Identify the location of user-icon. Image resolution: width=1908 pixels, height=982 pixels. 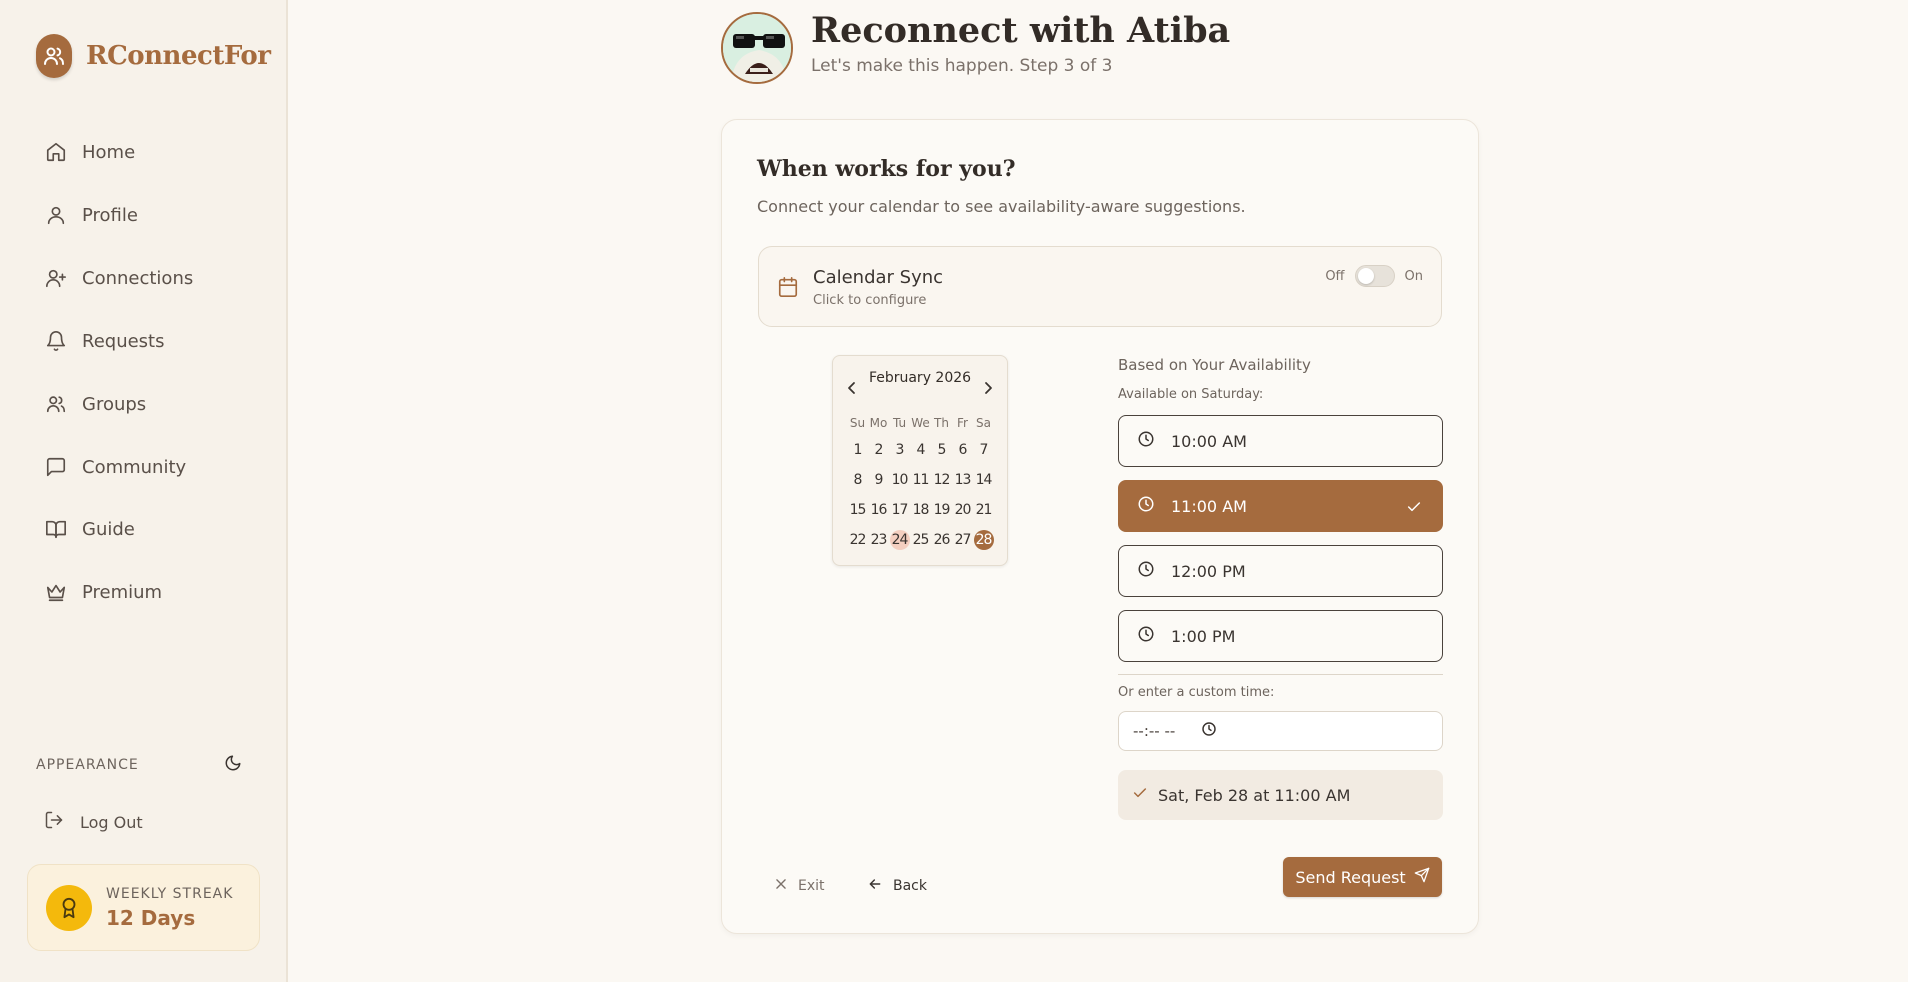
(56, 215).